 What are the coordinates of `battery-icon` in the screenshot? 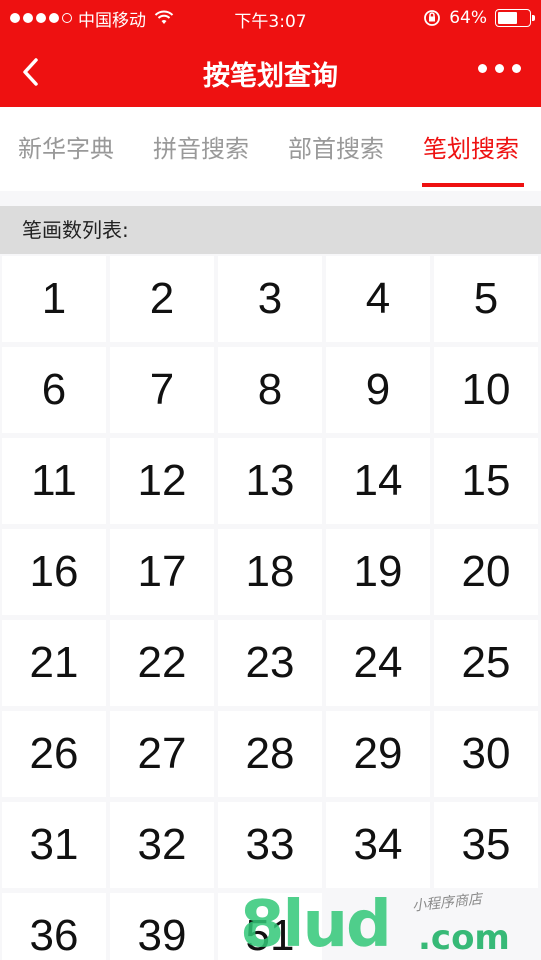 It's located at (515, 18).